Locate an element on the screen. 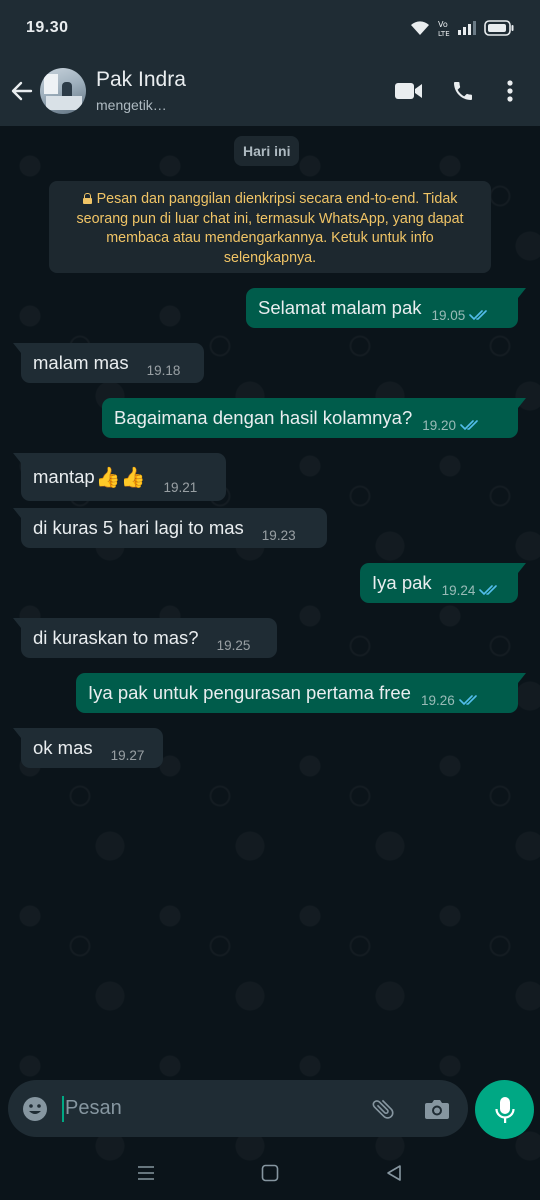  home-button is located at coordinates (270, 1173).